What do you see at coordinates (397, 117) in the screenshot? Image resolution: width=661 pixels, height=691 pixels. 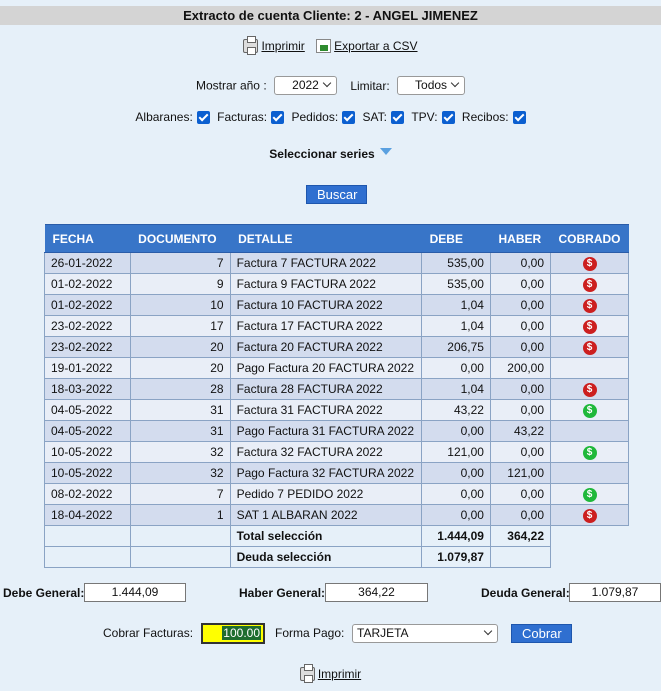 I see `sat-checkbox` at bounding box center [397, 117].